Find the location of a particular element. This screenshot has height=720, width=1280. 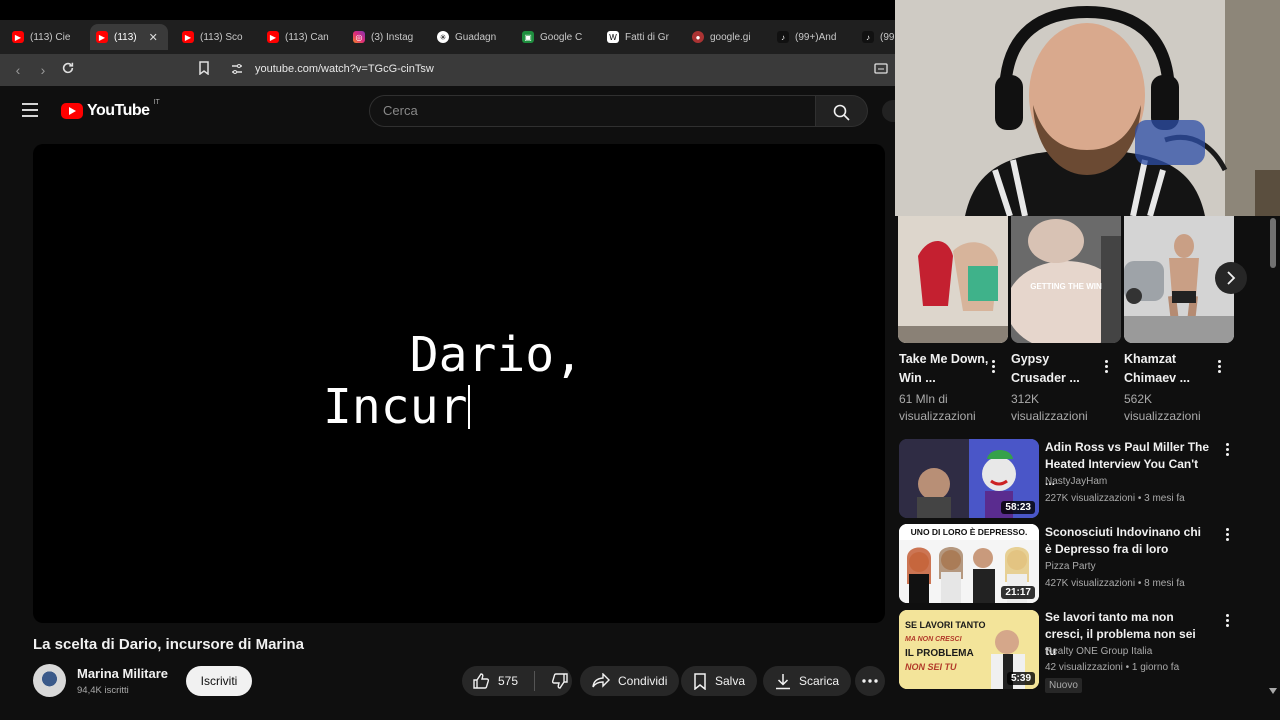

tab-tiktok-1: ♪ (99+)And is located at coordinates (811, 37).